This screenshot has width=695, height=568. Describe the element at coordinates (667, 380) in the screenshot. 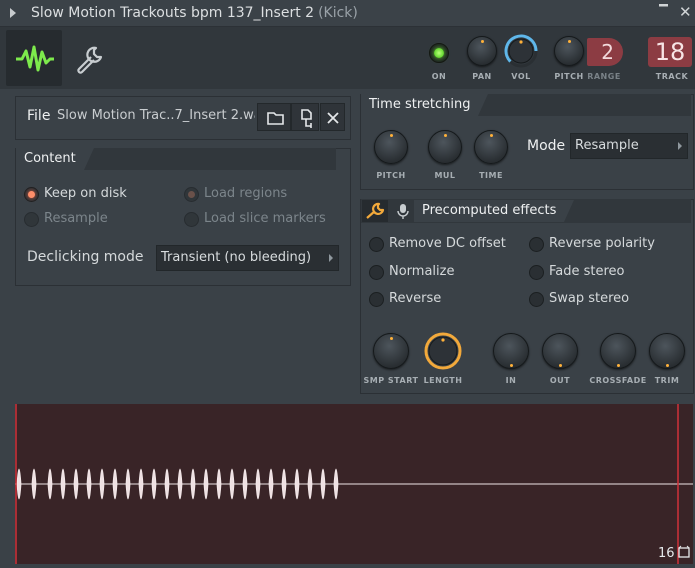

I see `trim-label: TRIM` at that location.